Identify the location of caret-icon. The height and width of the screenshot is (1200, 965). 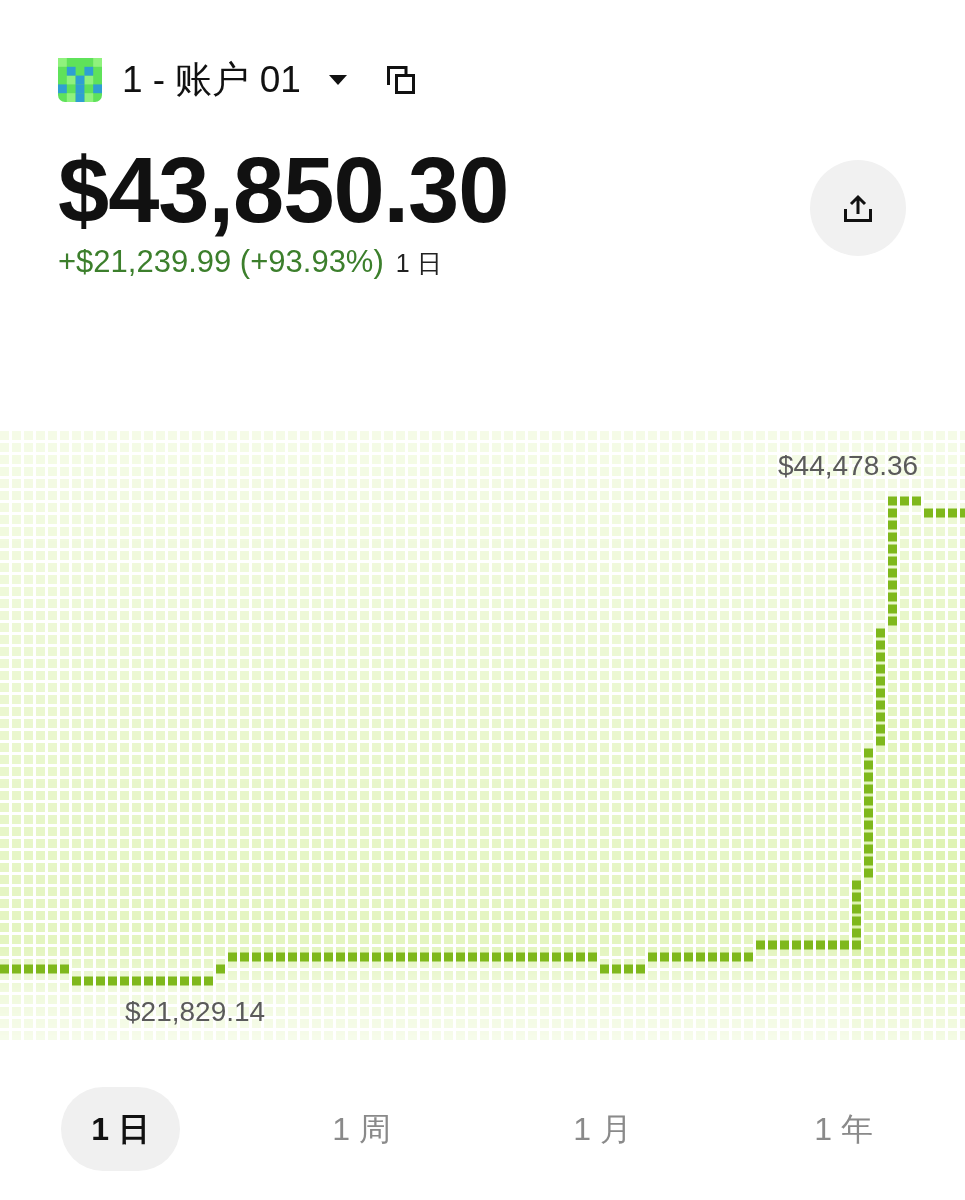
(337, 80).